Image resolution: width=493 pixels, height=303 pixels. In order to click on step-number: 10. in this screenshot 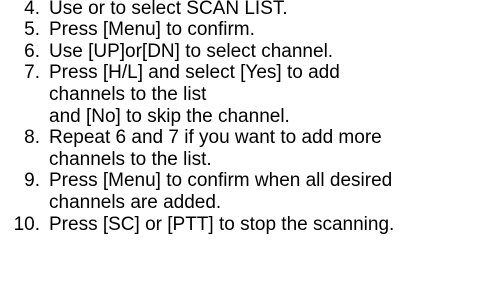, I will do `click(26, 224)`.